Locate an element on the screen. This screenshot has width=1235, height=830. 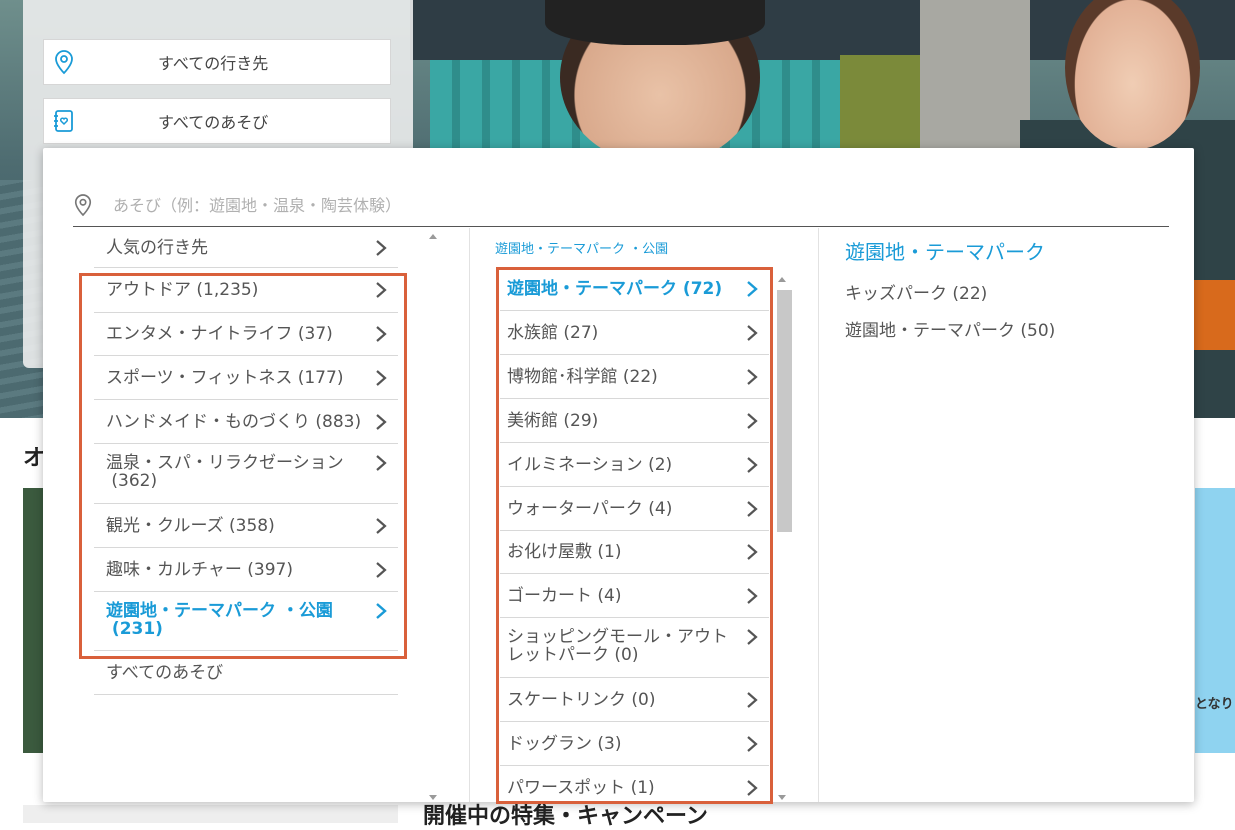
category-count: (37) is located at coordinates (315, 334).